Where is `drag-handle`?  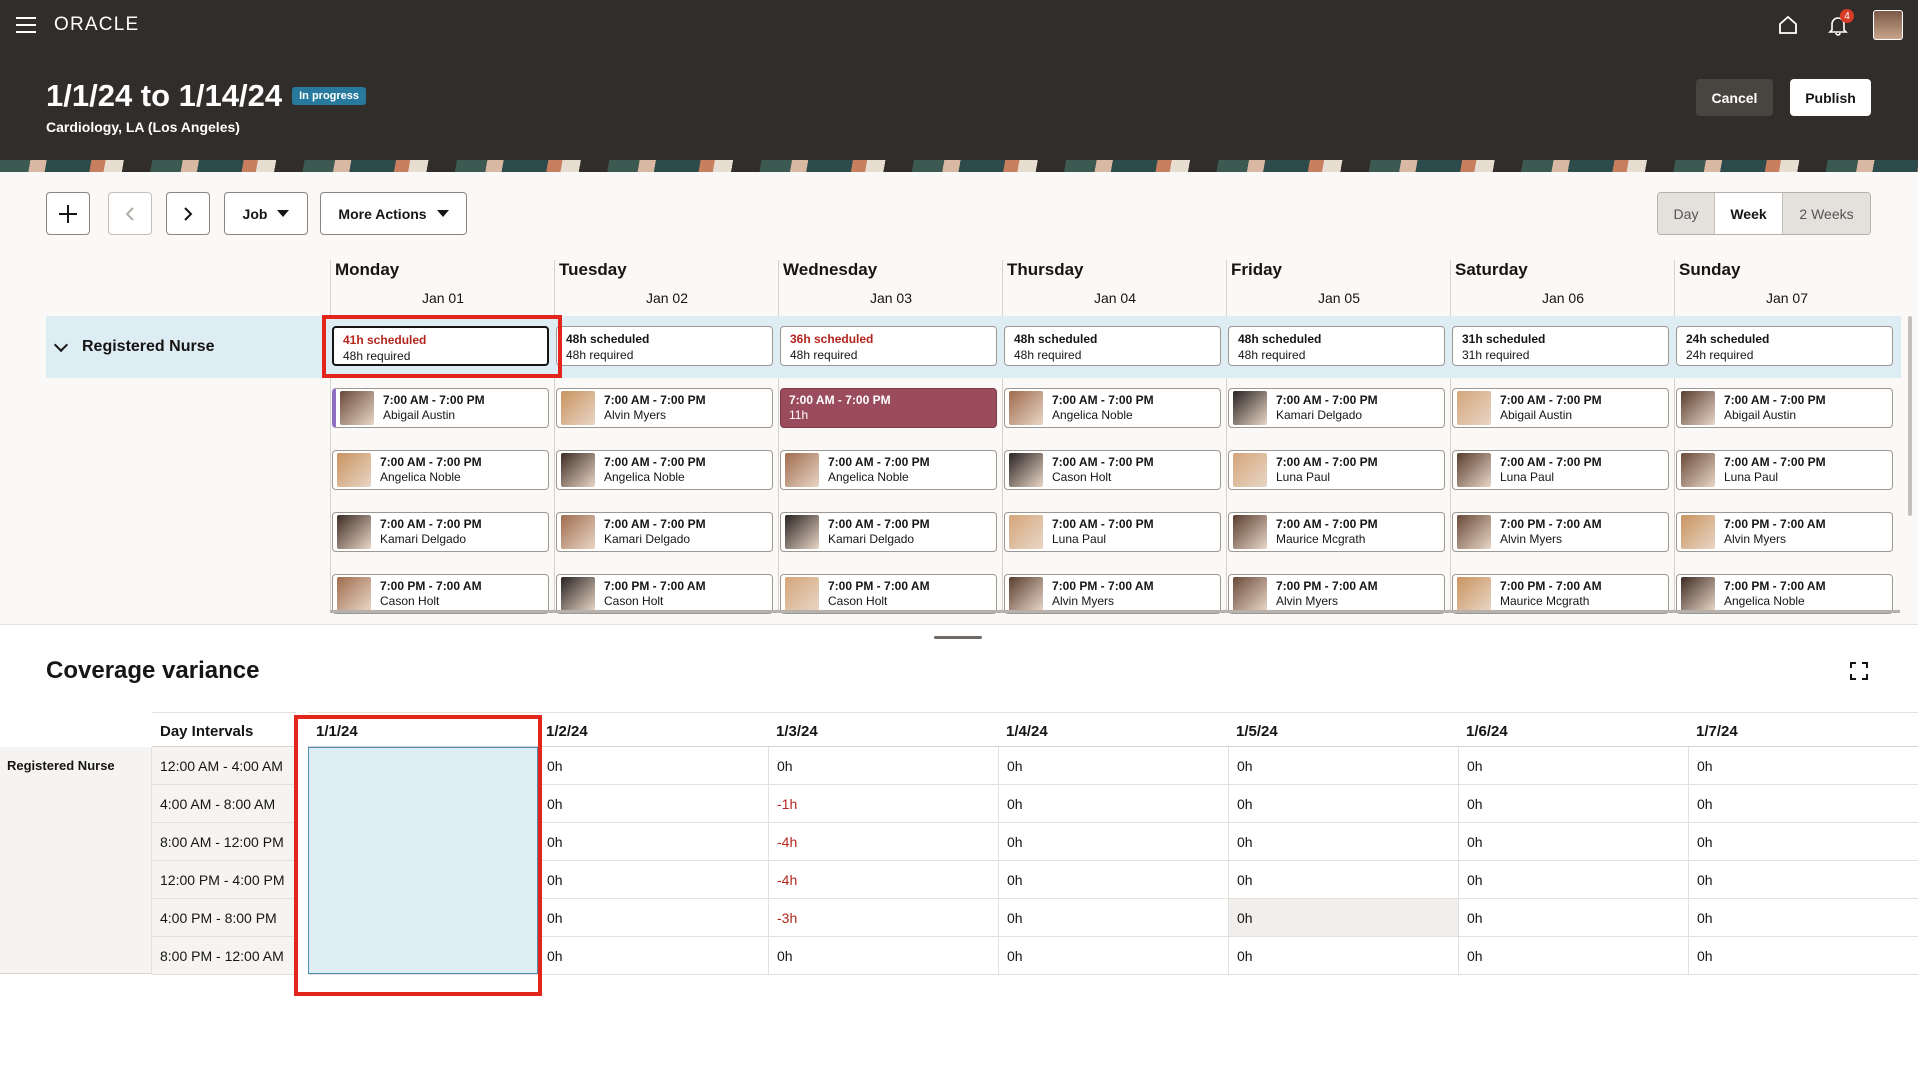
drag-handle is located at coordinates (958, 637).